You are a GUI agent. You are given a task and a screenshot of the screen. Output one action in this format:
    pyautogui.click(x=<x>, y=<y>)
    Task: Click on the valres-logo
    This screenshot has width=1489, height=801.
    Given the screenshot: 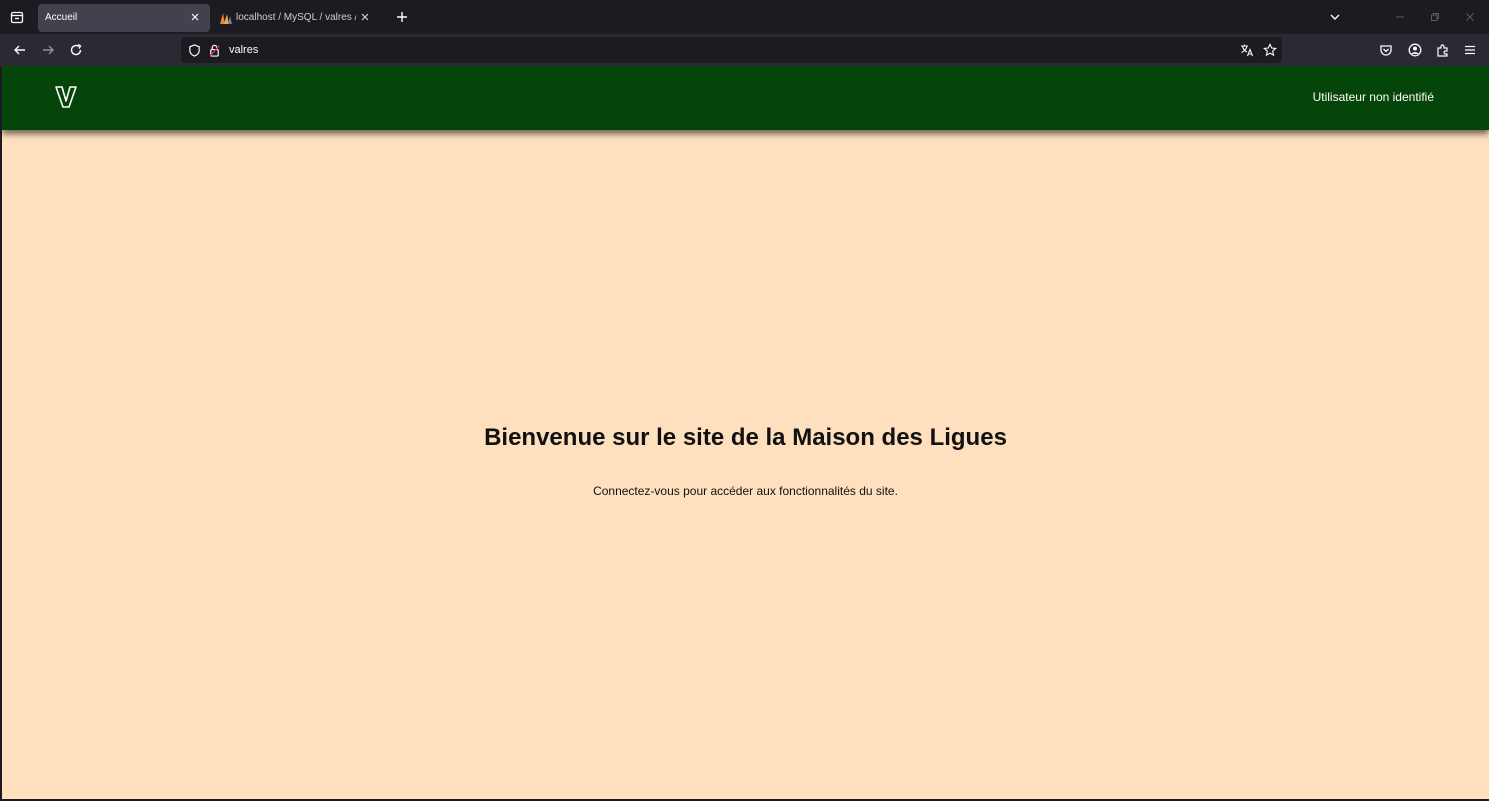 What is the action you would take?
    pyautogui.click(x=66, y=97)
    